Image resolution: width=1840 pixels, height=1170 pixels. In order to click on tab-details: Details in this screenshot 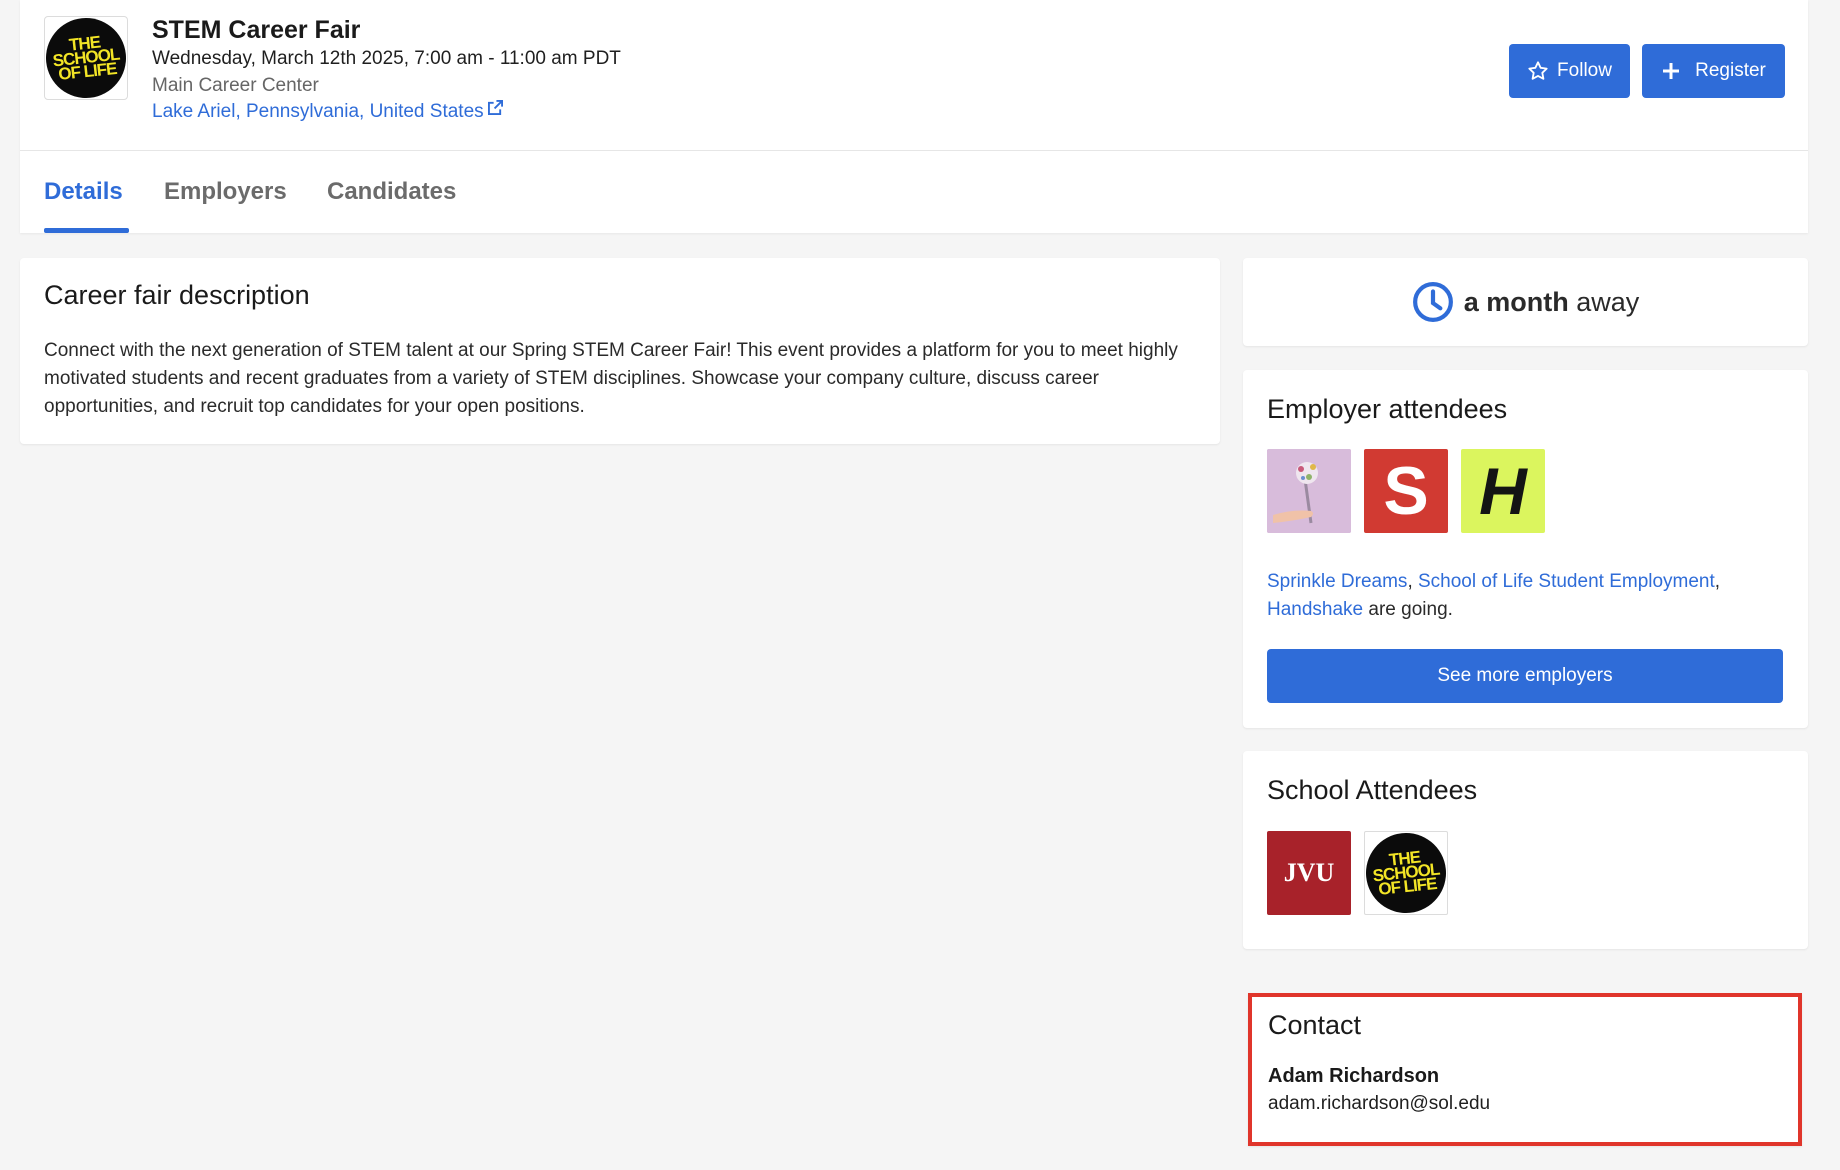, I will do `click(83, 192)`.